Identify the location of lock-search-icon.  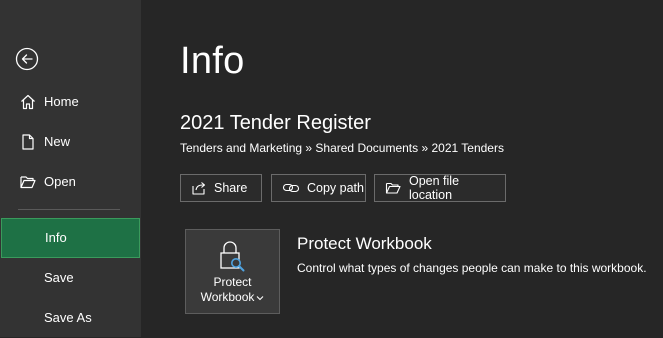
(232, 256).